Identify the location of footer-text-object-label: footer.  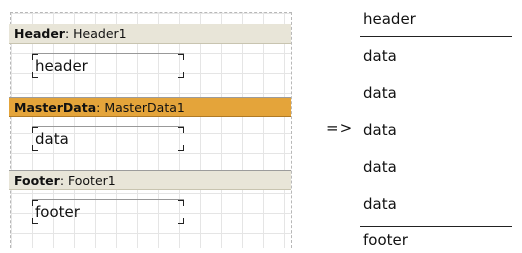
(57, 212).